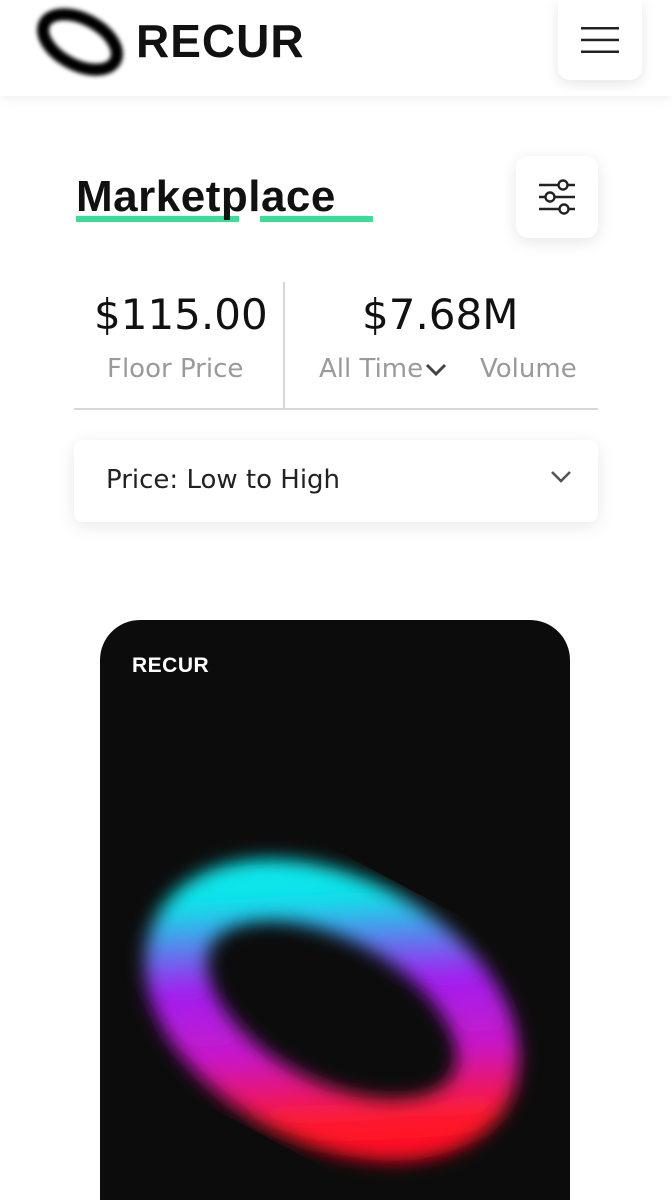  What do you see at coordinates (528, 369) in the screenshot?
I see `volume-label: Volume` at bounding box center [528, 369].